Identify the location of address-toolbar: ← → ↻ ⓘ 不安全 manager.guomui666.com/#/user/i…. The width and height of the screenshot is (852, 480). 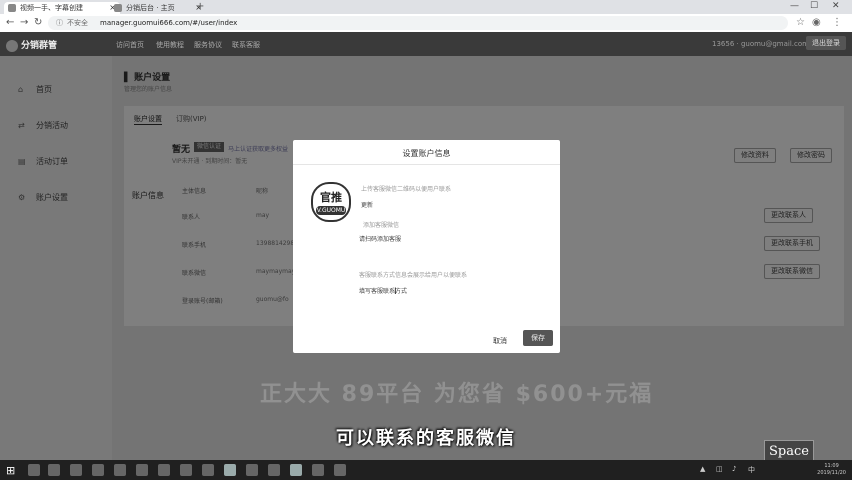
(426, 23).